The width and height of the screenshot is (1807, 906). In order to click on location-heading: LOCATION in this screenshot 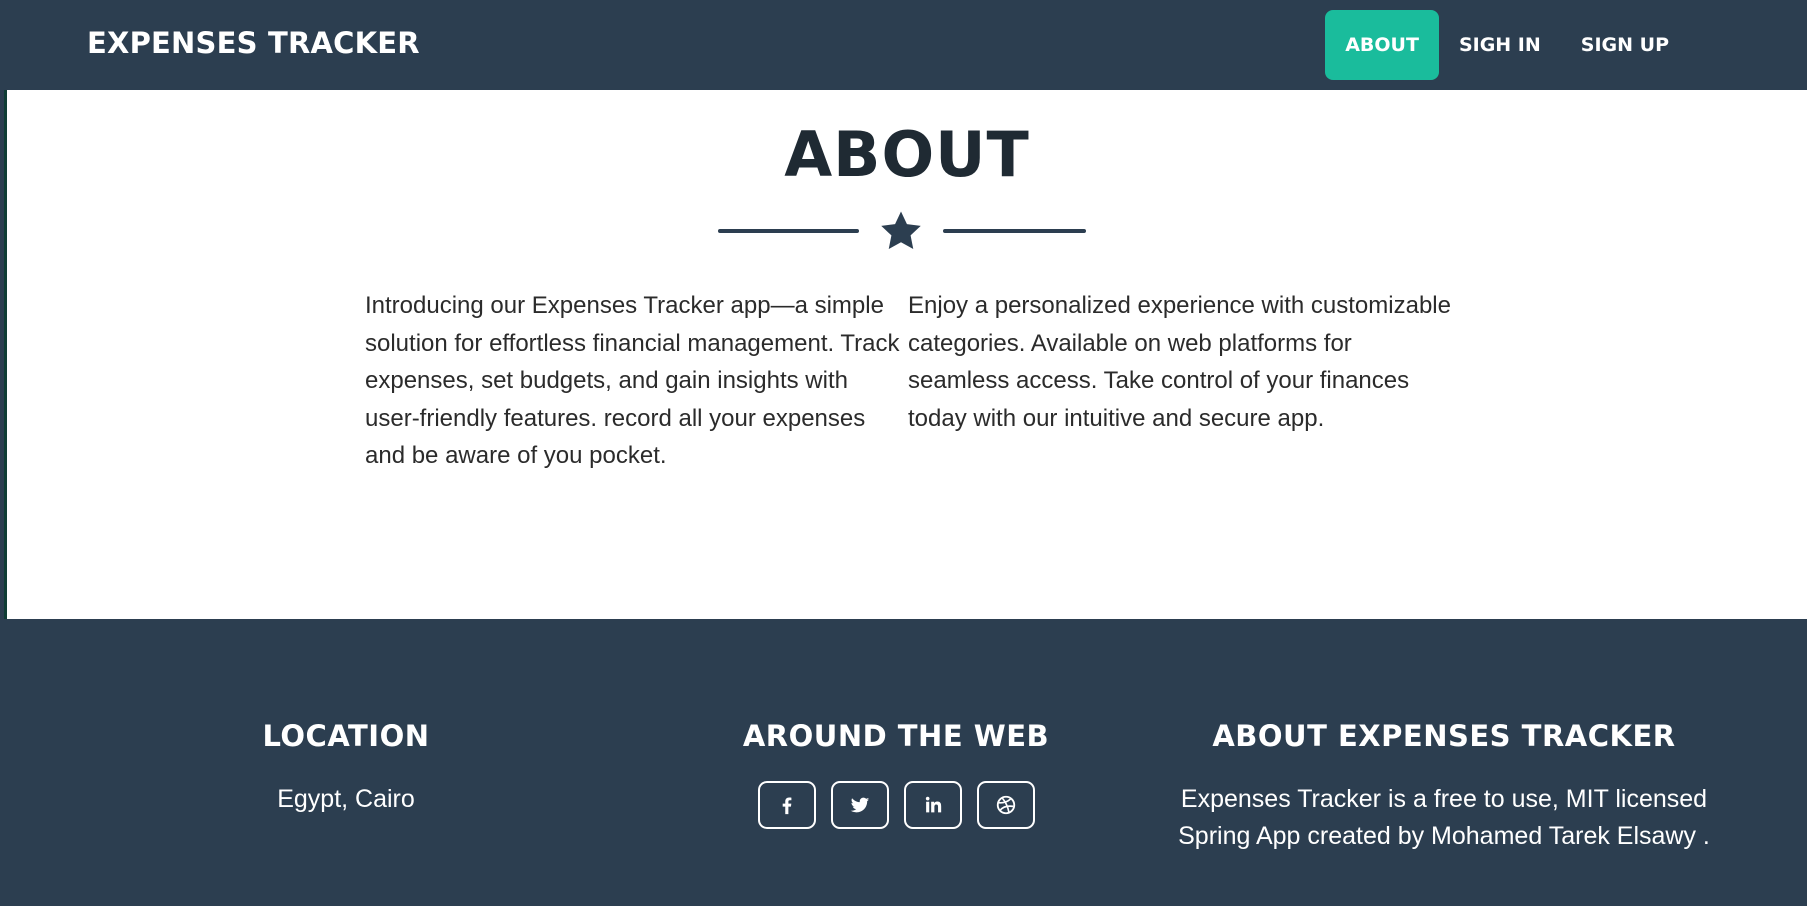, I will do `click(346, 736)`.